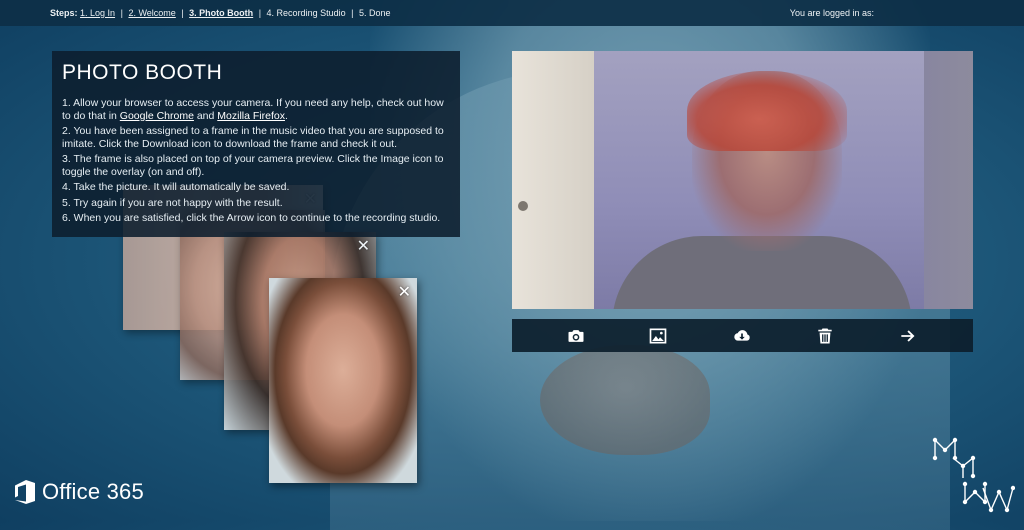  What do you see at coordinates (151, 13) in the screenshot?
I see `step-welcome: 2. Welcome` at bounding box center [151, 13].